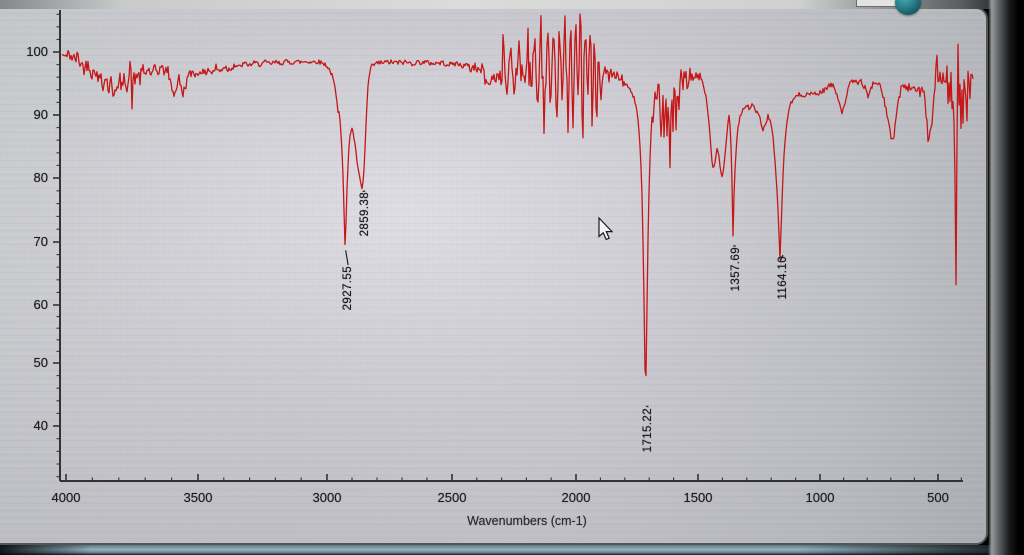 The image size is (1024, 555). Describe the element at coordinates (698, 497) in the screenshot. I see `x-tick-label: 1500` at that location.